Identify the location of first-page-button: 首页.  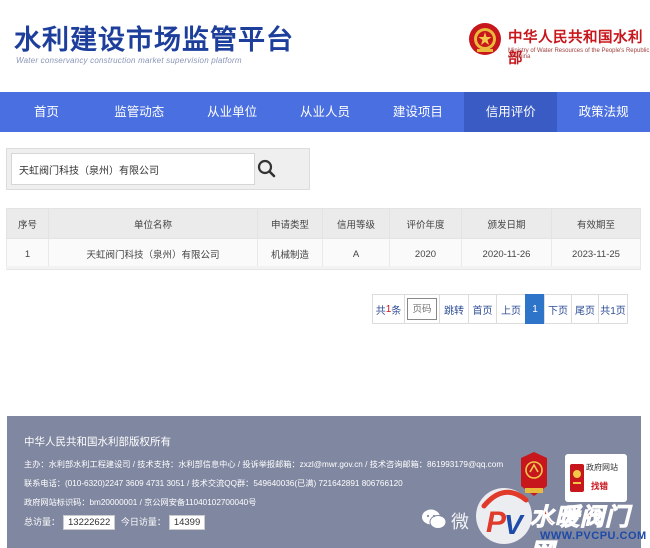
(482, 309).